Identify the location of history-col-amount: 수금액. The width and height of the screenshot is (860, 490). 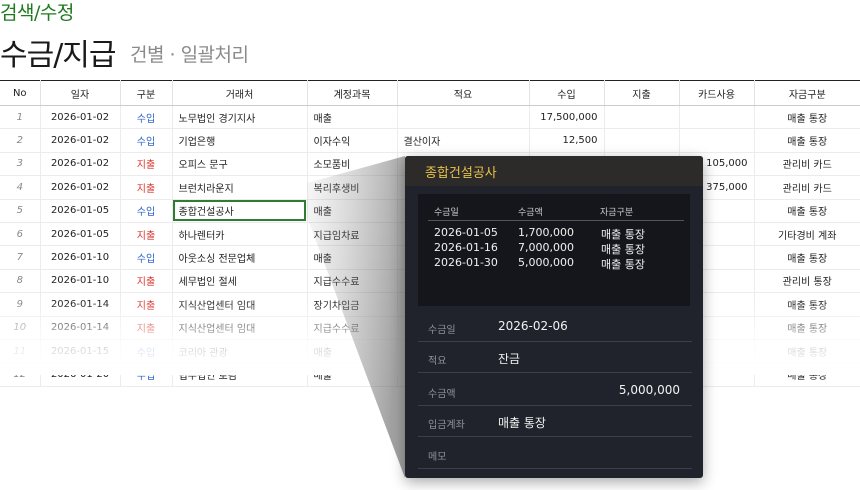
(530, 213).